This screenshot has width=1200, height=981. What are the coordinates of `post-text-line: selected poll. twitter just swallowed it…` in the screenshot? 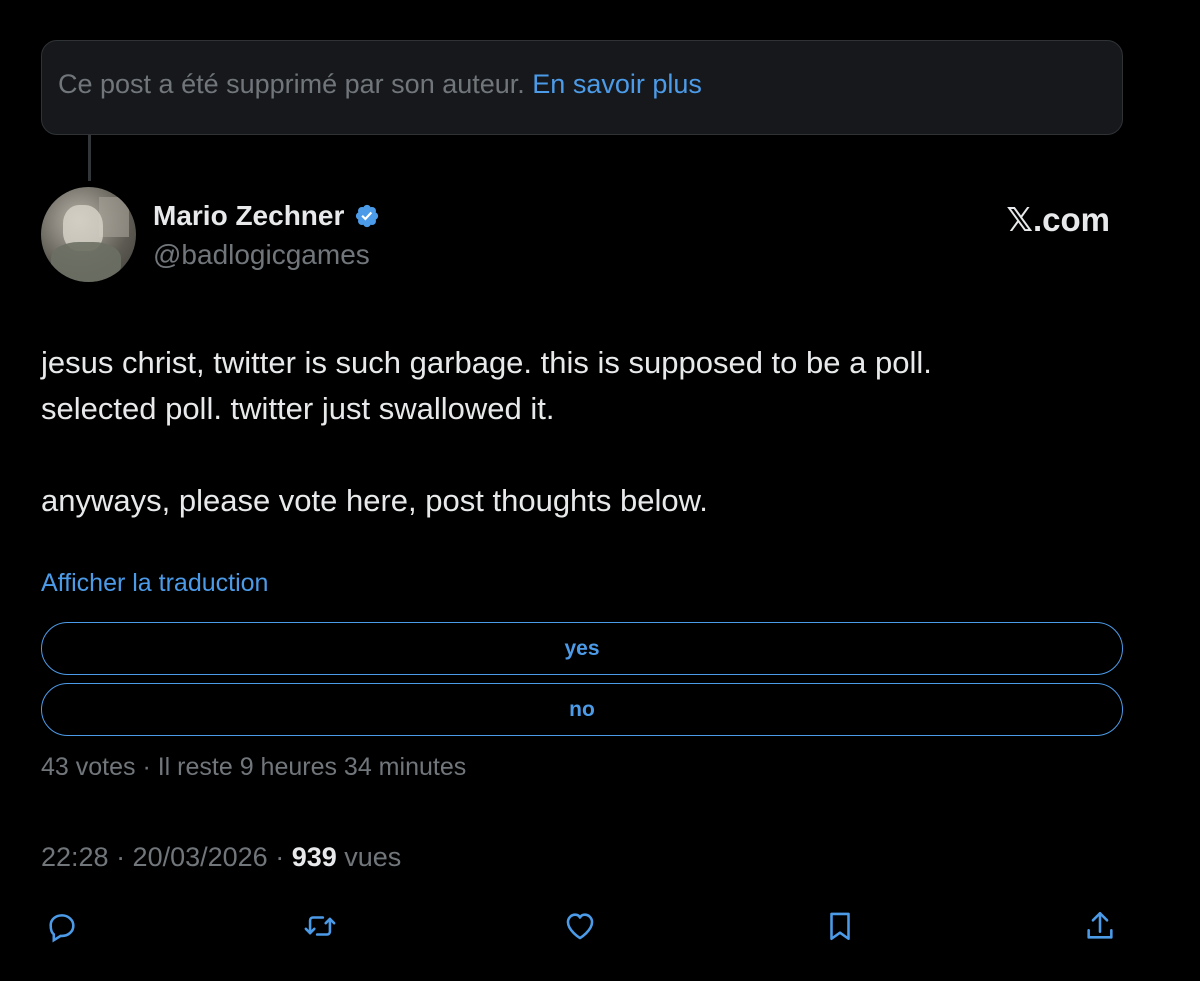 It's located at (298, 408).